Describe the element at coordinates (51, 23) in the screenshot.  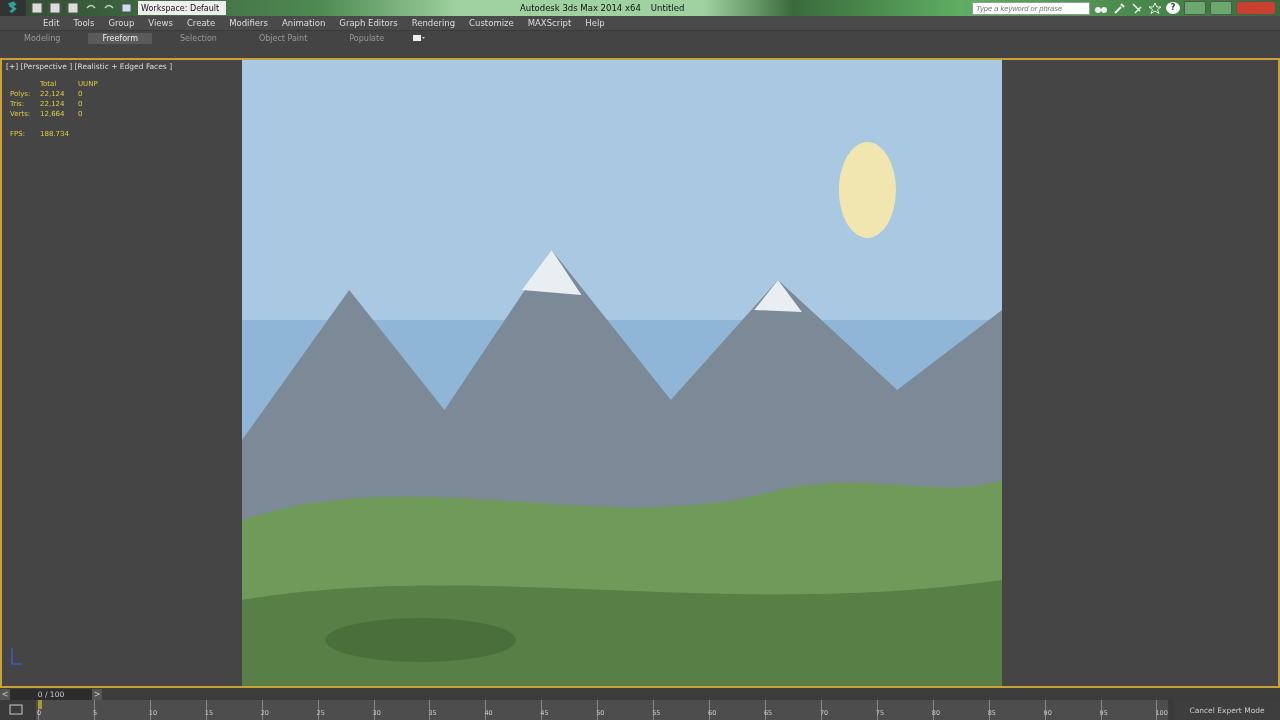
I see `menu-item: Edit` at that location.